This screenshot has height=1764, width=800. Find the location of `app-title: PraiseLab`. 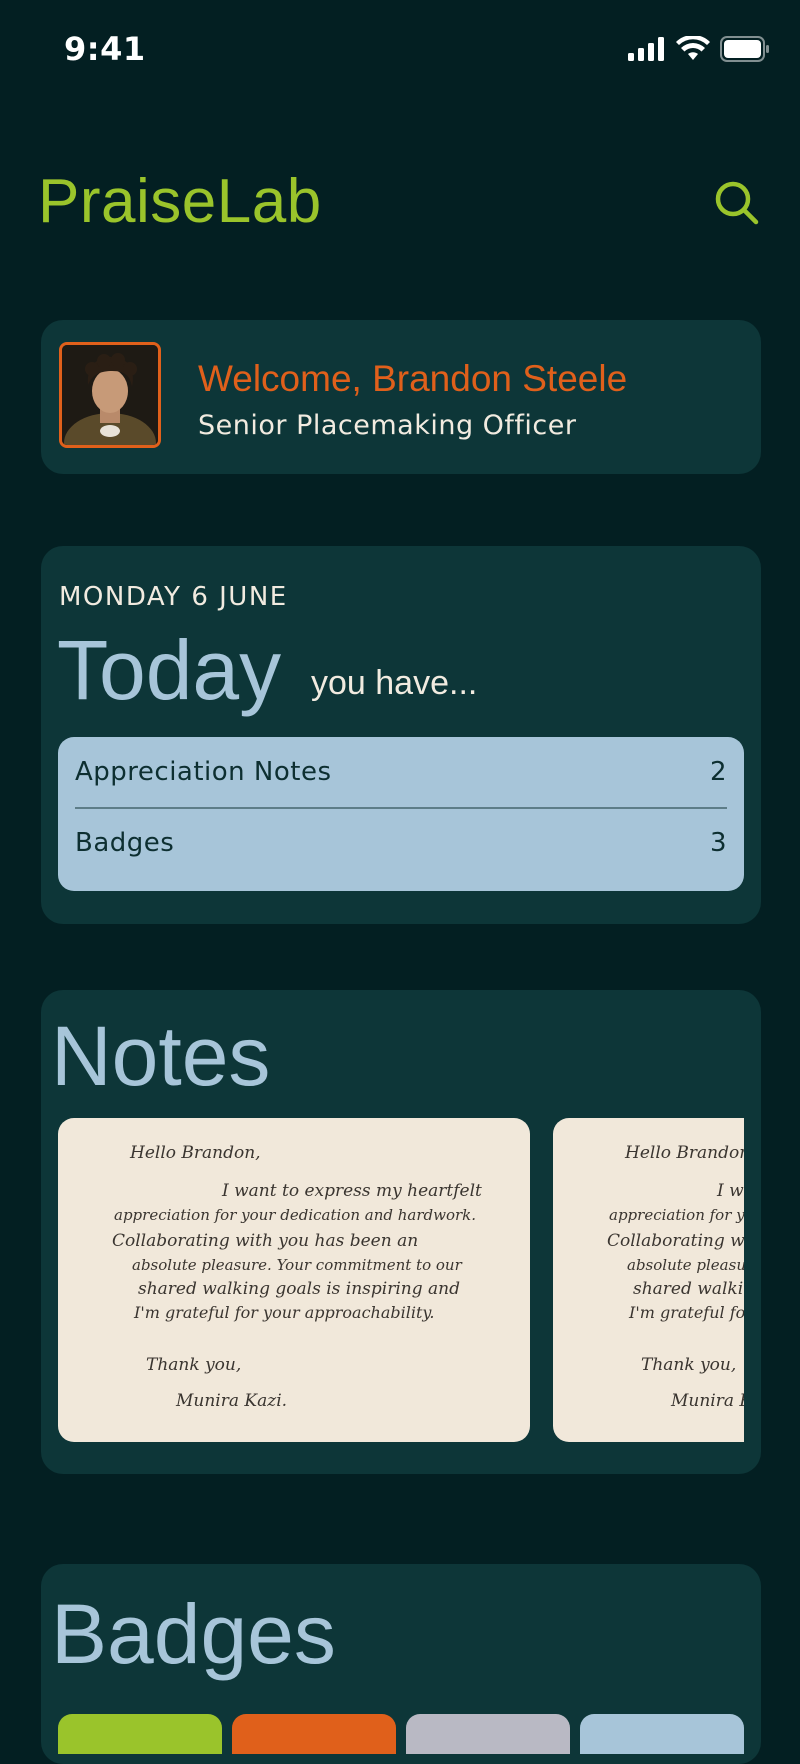

app-title: PraiseLab is located at coordinates (180, 201).